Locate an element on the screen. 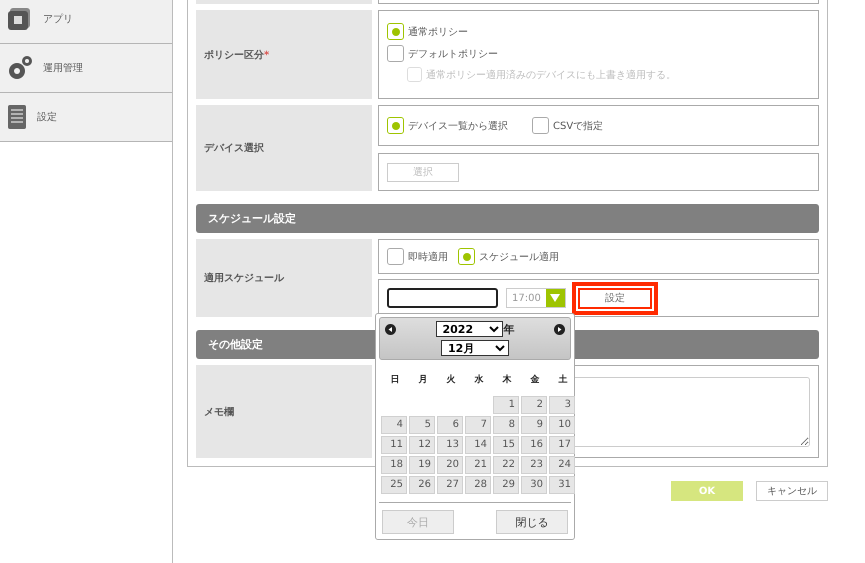 This screenshot has width=865, height=563. calendar-day: 6 is located at coordinates (450, 425).